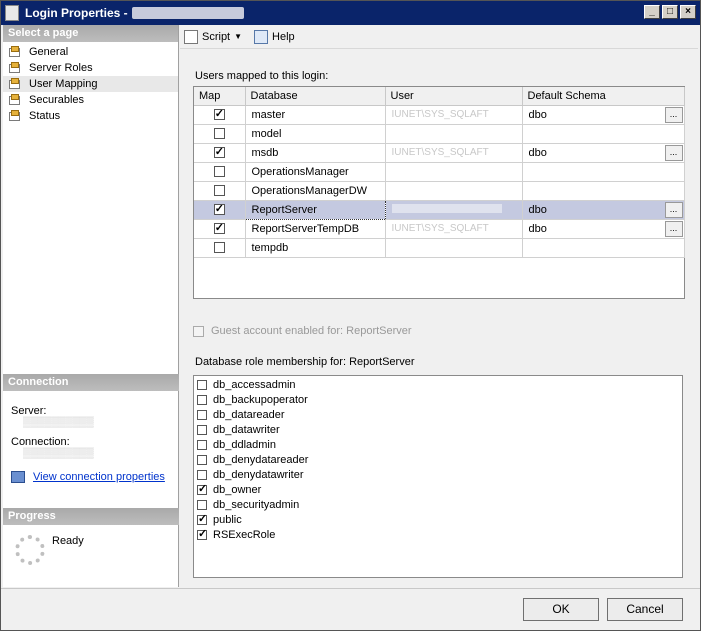  I want to click on list-item: db_owner, so click(438, 489).